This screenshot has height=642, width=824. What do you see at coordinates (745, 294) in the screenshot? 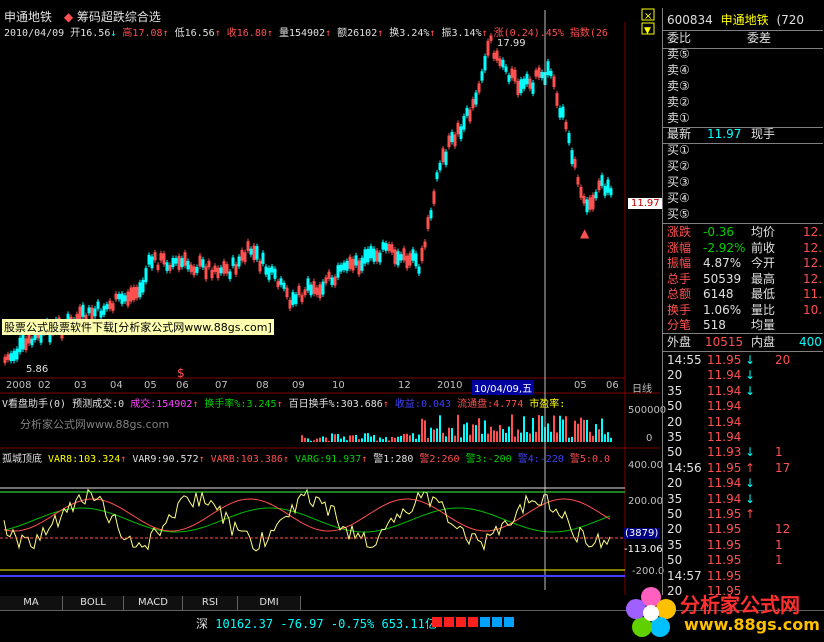
I see `stat-row: 总额 6148 最低 11.` at bounding box center [745, 294].